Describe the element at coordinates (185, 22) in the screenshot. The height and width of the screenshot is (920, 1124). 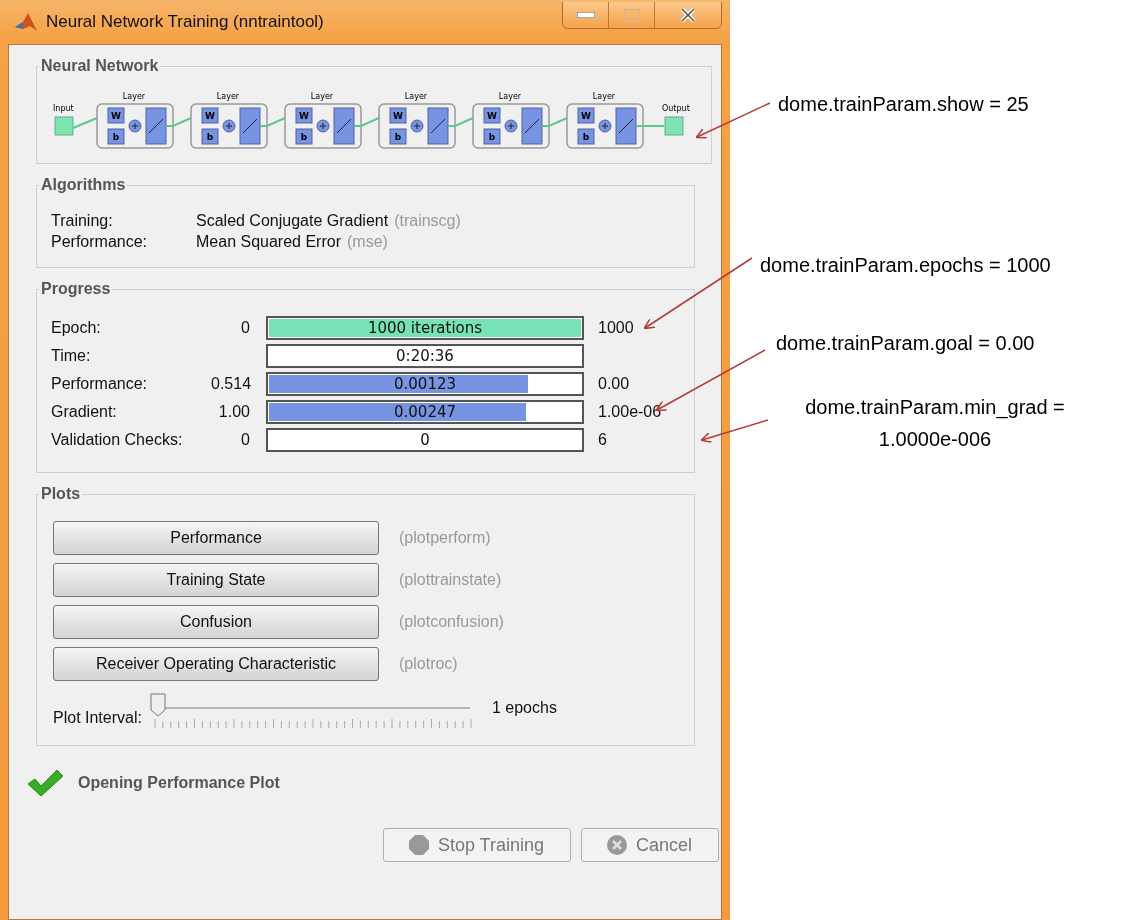
I see `window-title: Neural Network Training (nntraintool)` at that location.